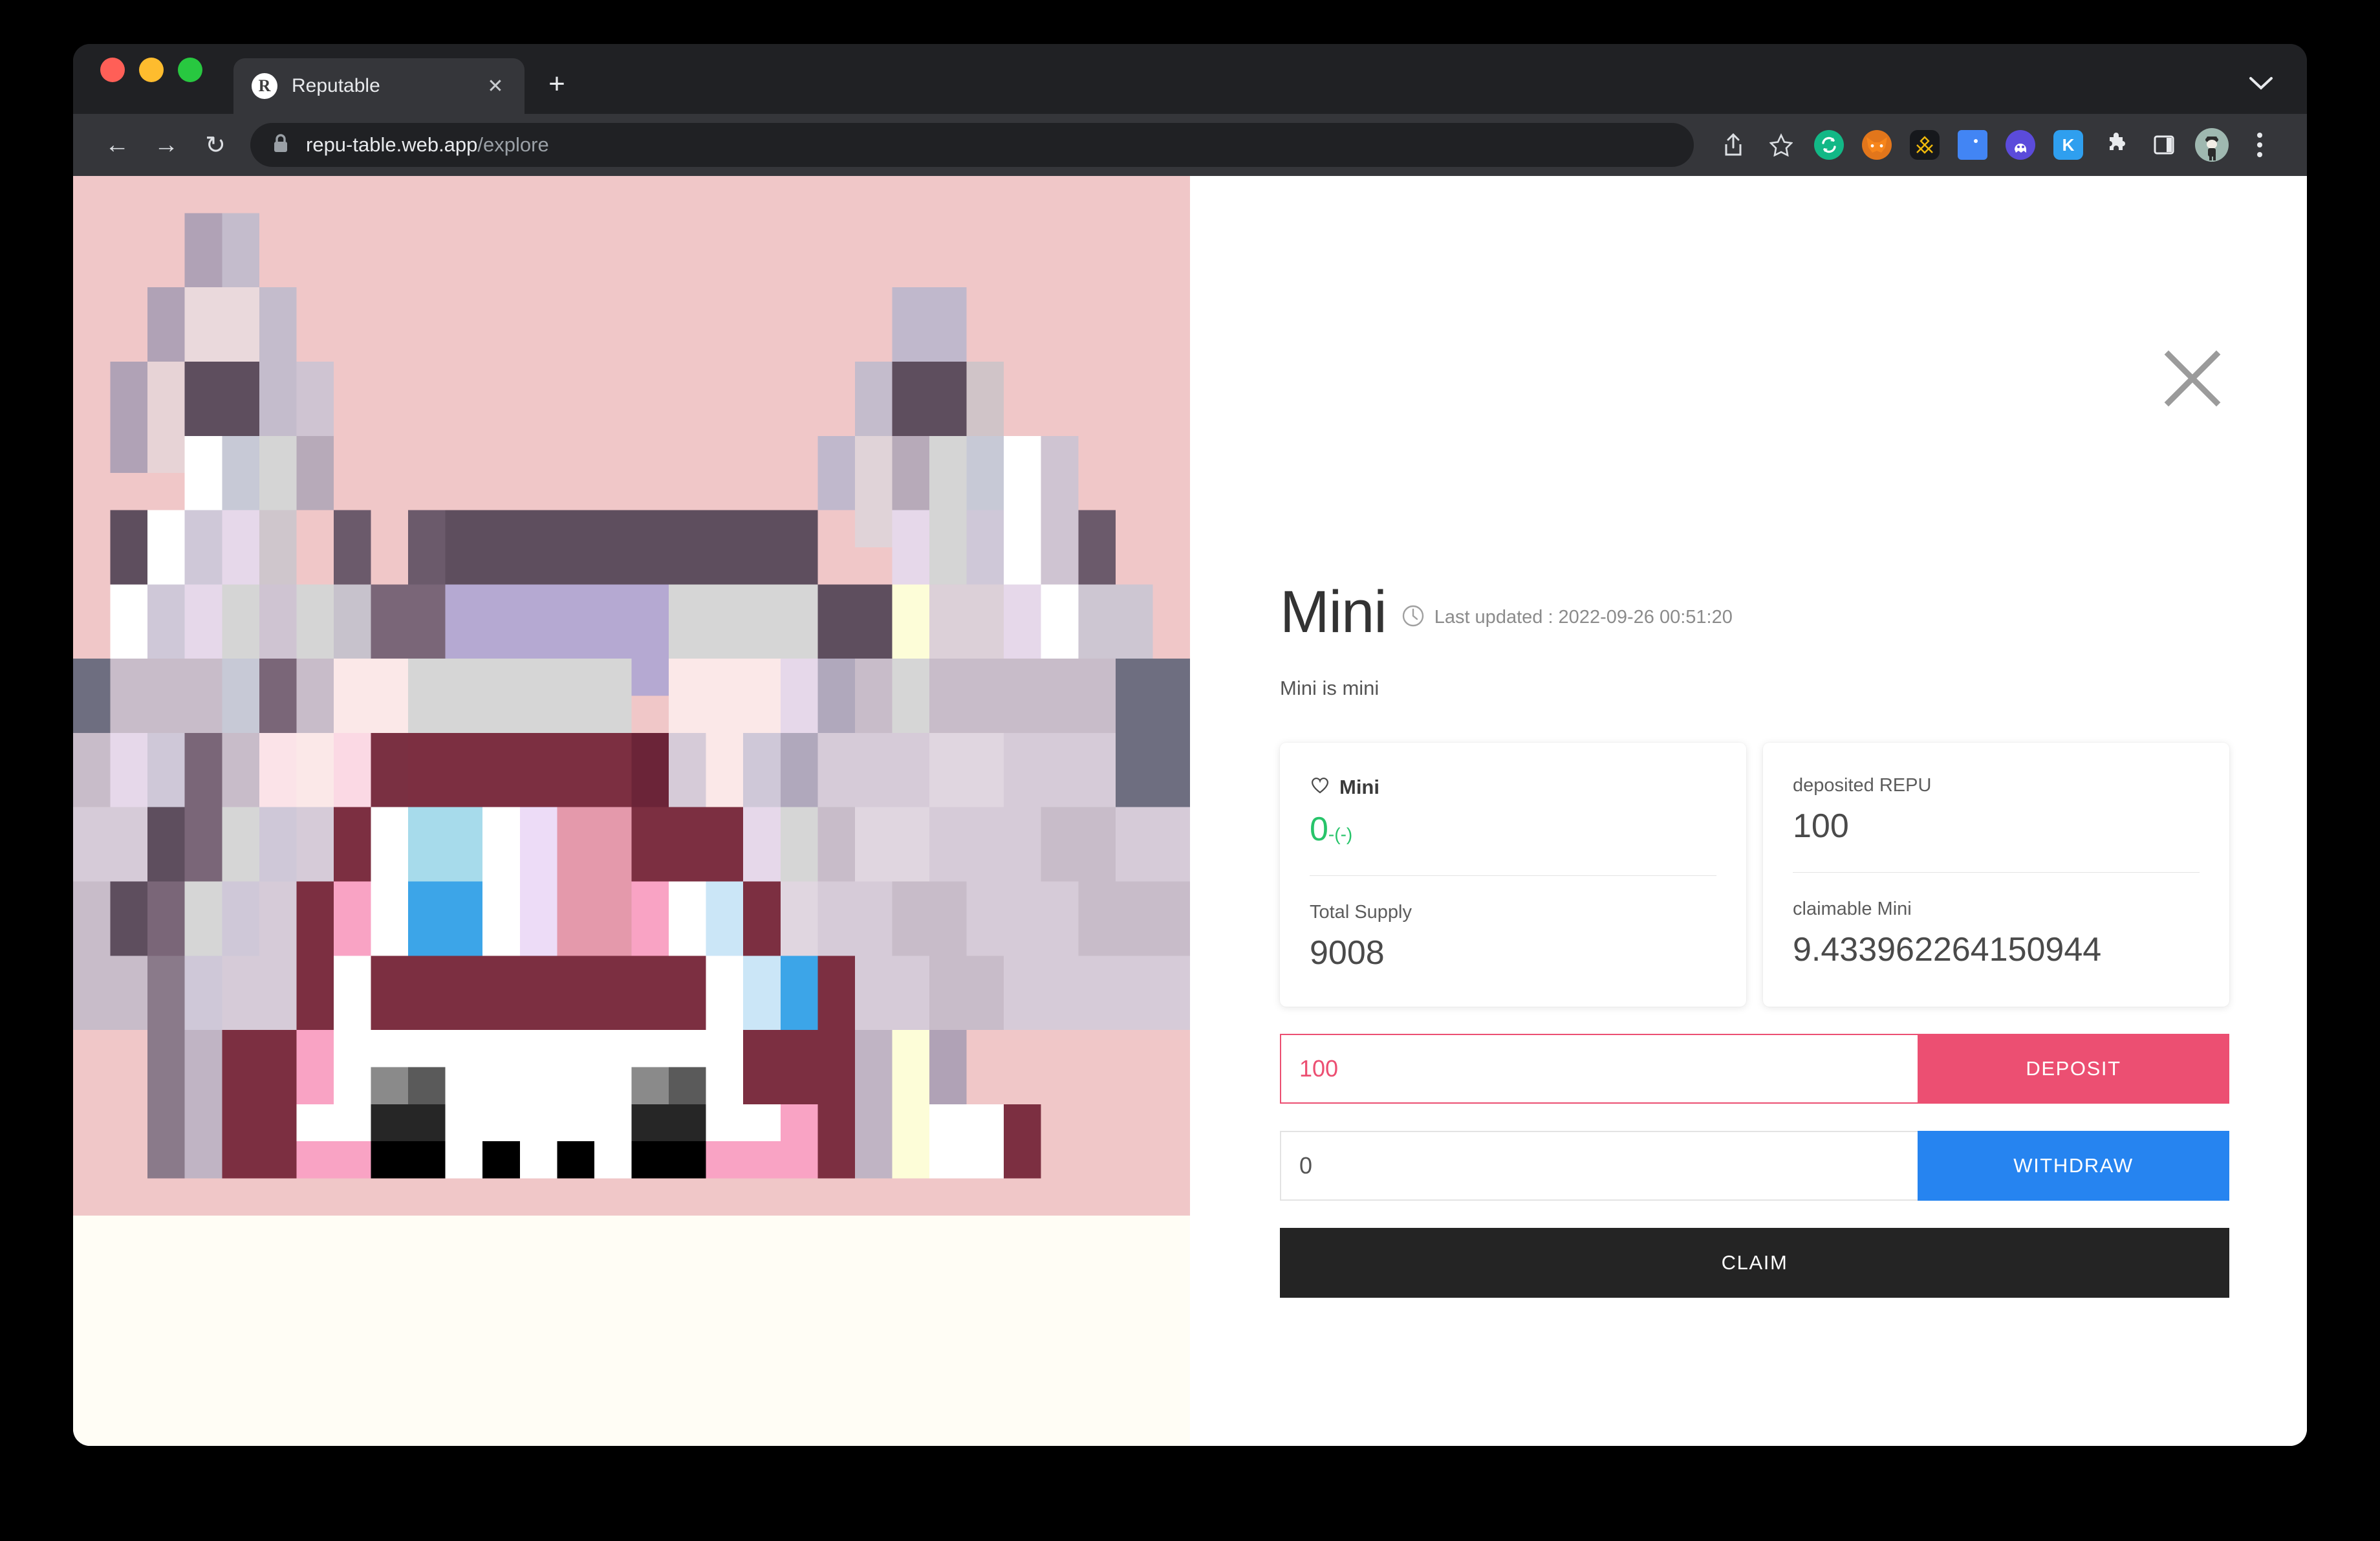 Image resolution: width=2380 pixels, height=1541 pixels. Describe the element at coordinates (1329, 688) in the screenshot. I see `token-description: Mini is mini` at that location.